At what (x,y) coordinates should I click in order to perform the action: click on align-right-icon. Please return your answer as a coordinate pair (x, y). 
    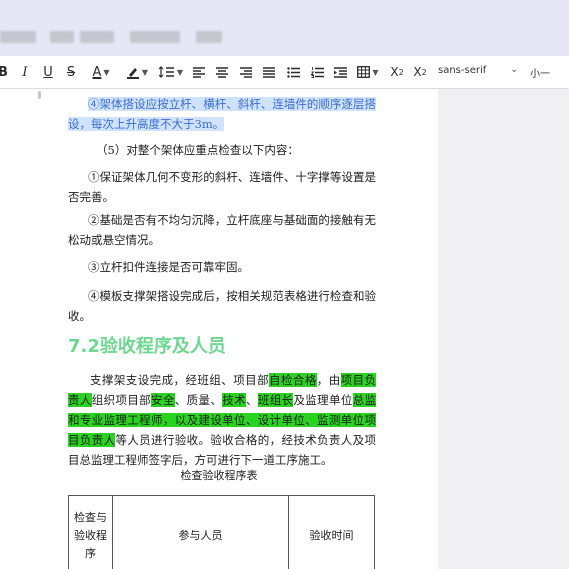
    Looking at the image, I should click on (246, 72).